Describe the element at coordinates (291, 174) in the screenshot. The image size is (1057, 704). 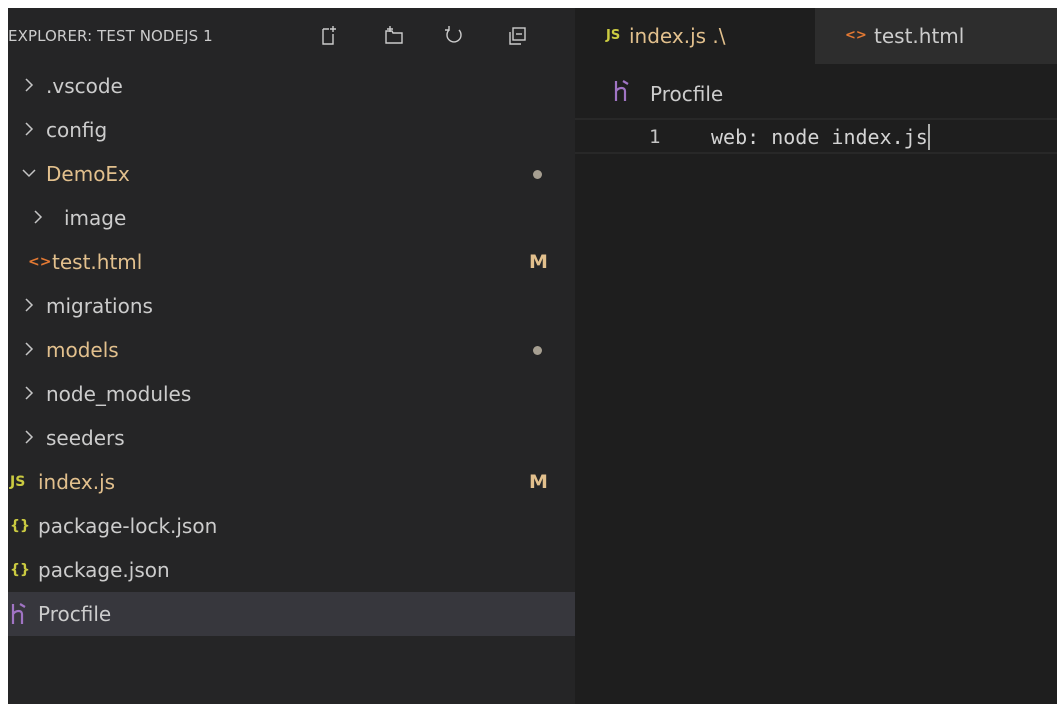
I see `tree-item-demoex: DemoEx` at that location.